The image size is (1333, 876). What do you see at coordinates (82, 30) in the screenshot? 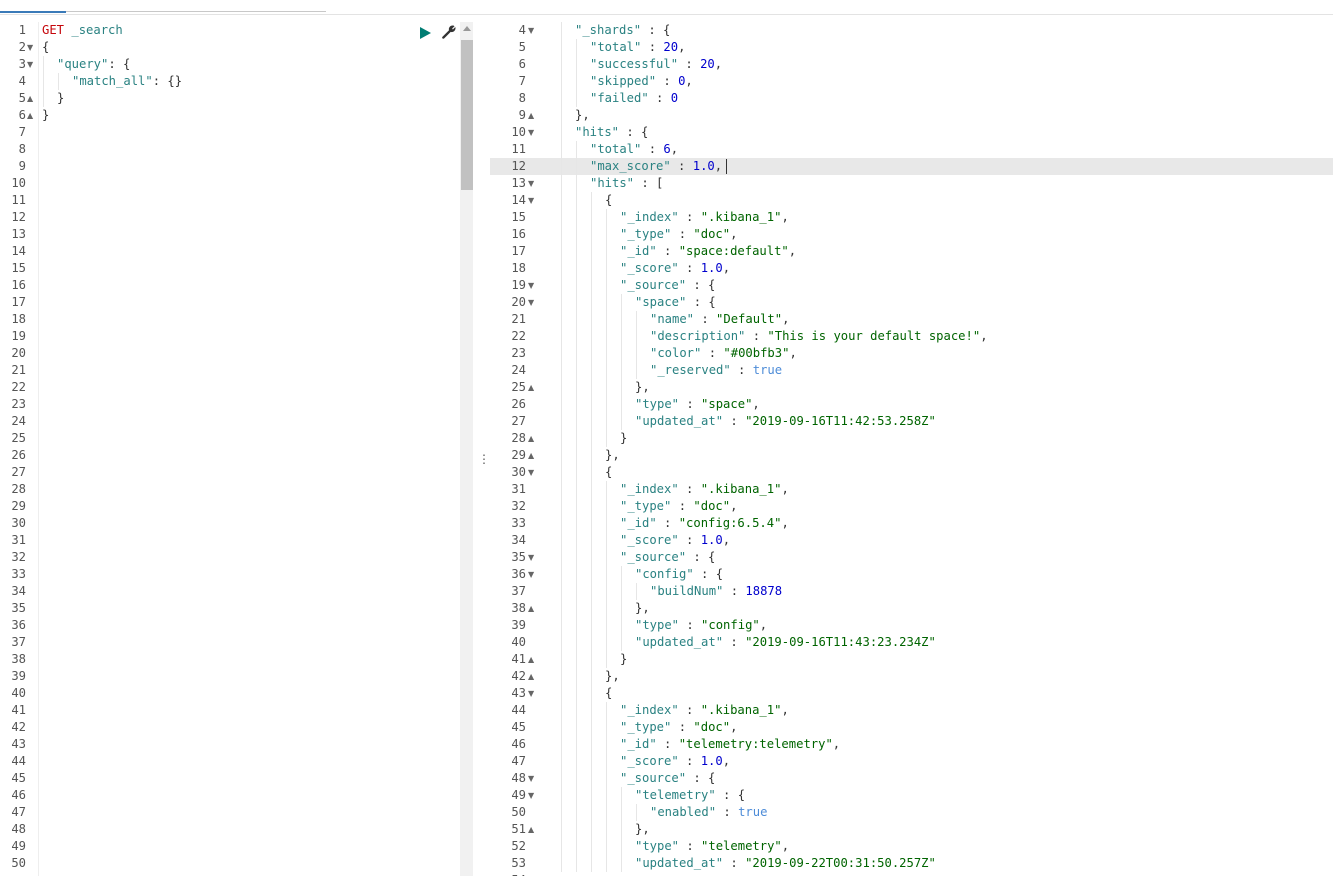
I see `request-code-line: GET _search` at bounding box center [82, 30].